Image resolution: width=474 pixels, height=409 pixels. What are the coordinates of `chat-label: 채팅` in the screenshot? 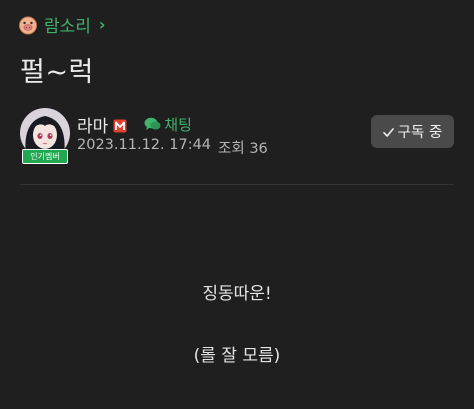 It's located at (178, 125).